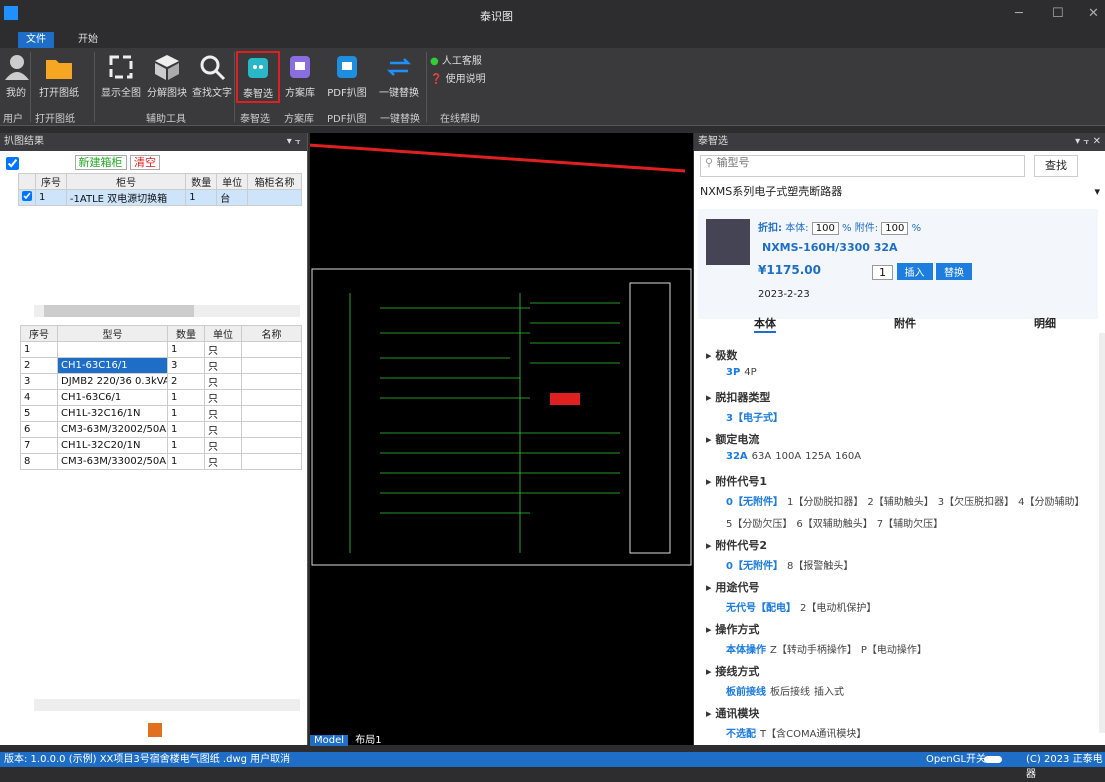  Describe the element at coordinates (954, 271) in the screenshot. I see `replace-button: 替换` at that location.